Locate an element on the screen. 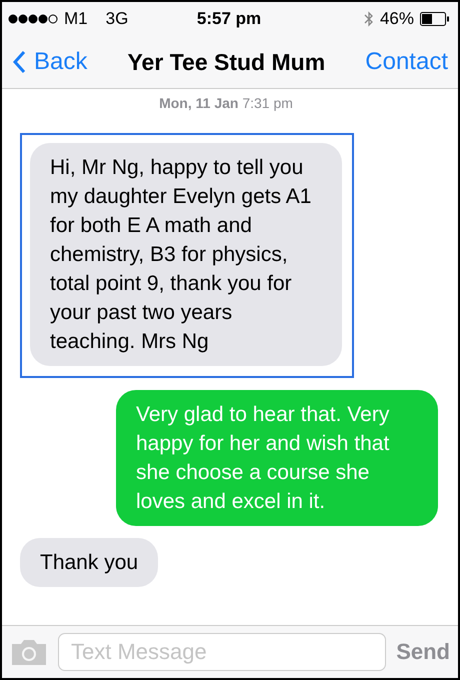 This screenshot has height=680, width=460. clock-time: 5:57 pm is located at coordinates (229, 19).